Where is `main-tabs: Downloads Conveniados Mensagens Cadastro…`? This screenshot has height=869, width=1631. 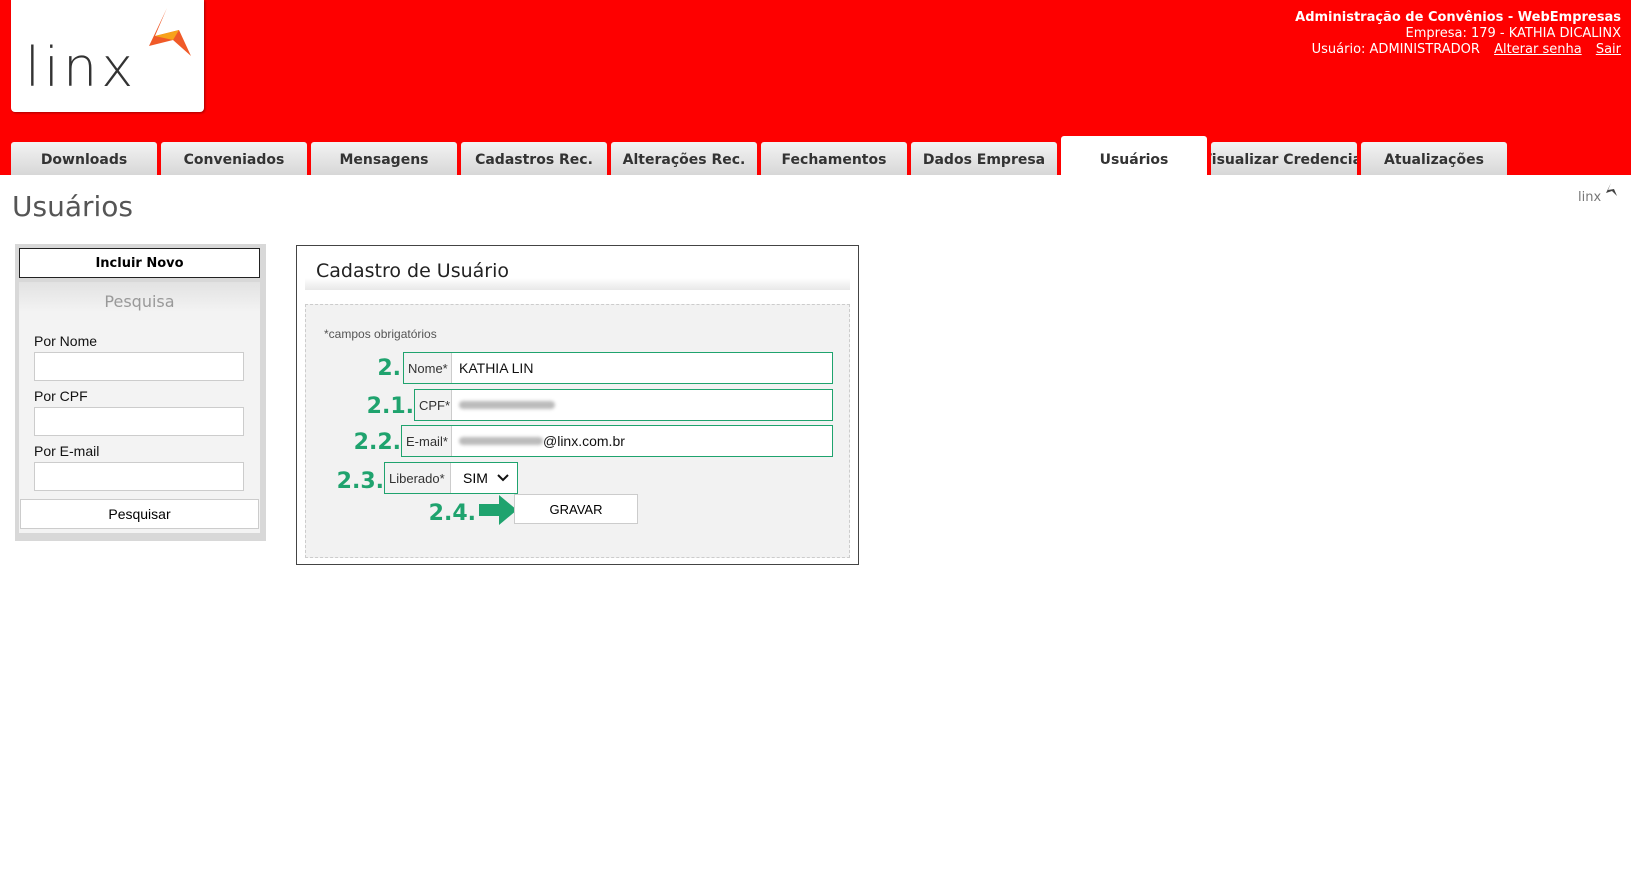
main-tabs: Downloads Conveniados Mensagens Cadastro… is located at coordinates (761, 155).